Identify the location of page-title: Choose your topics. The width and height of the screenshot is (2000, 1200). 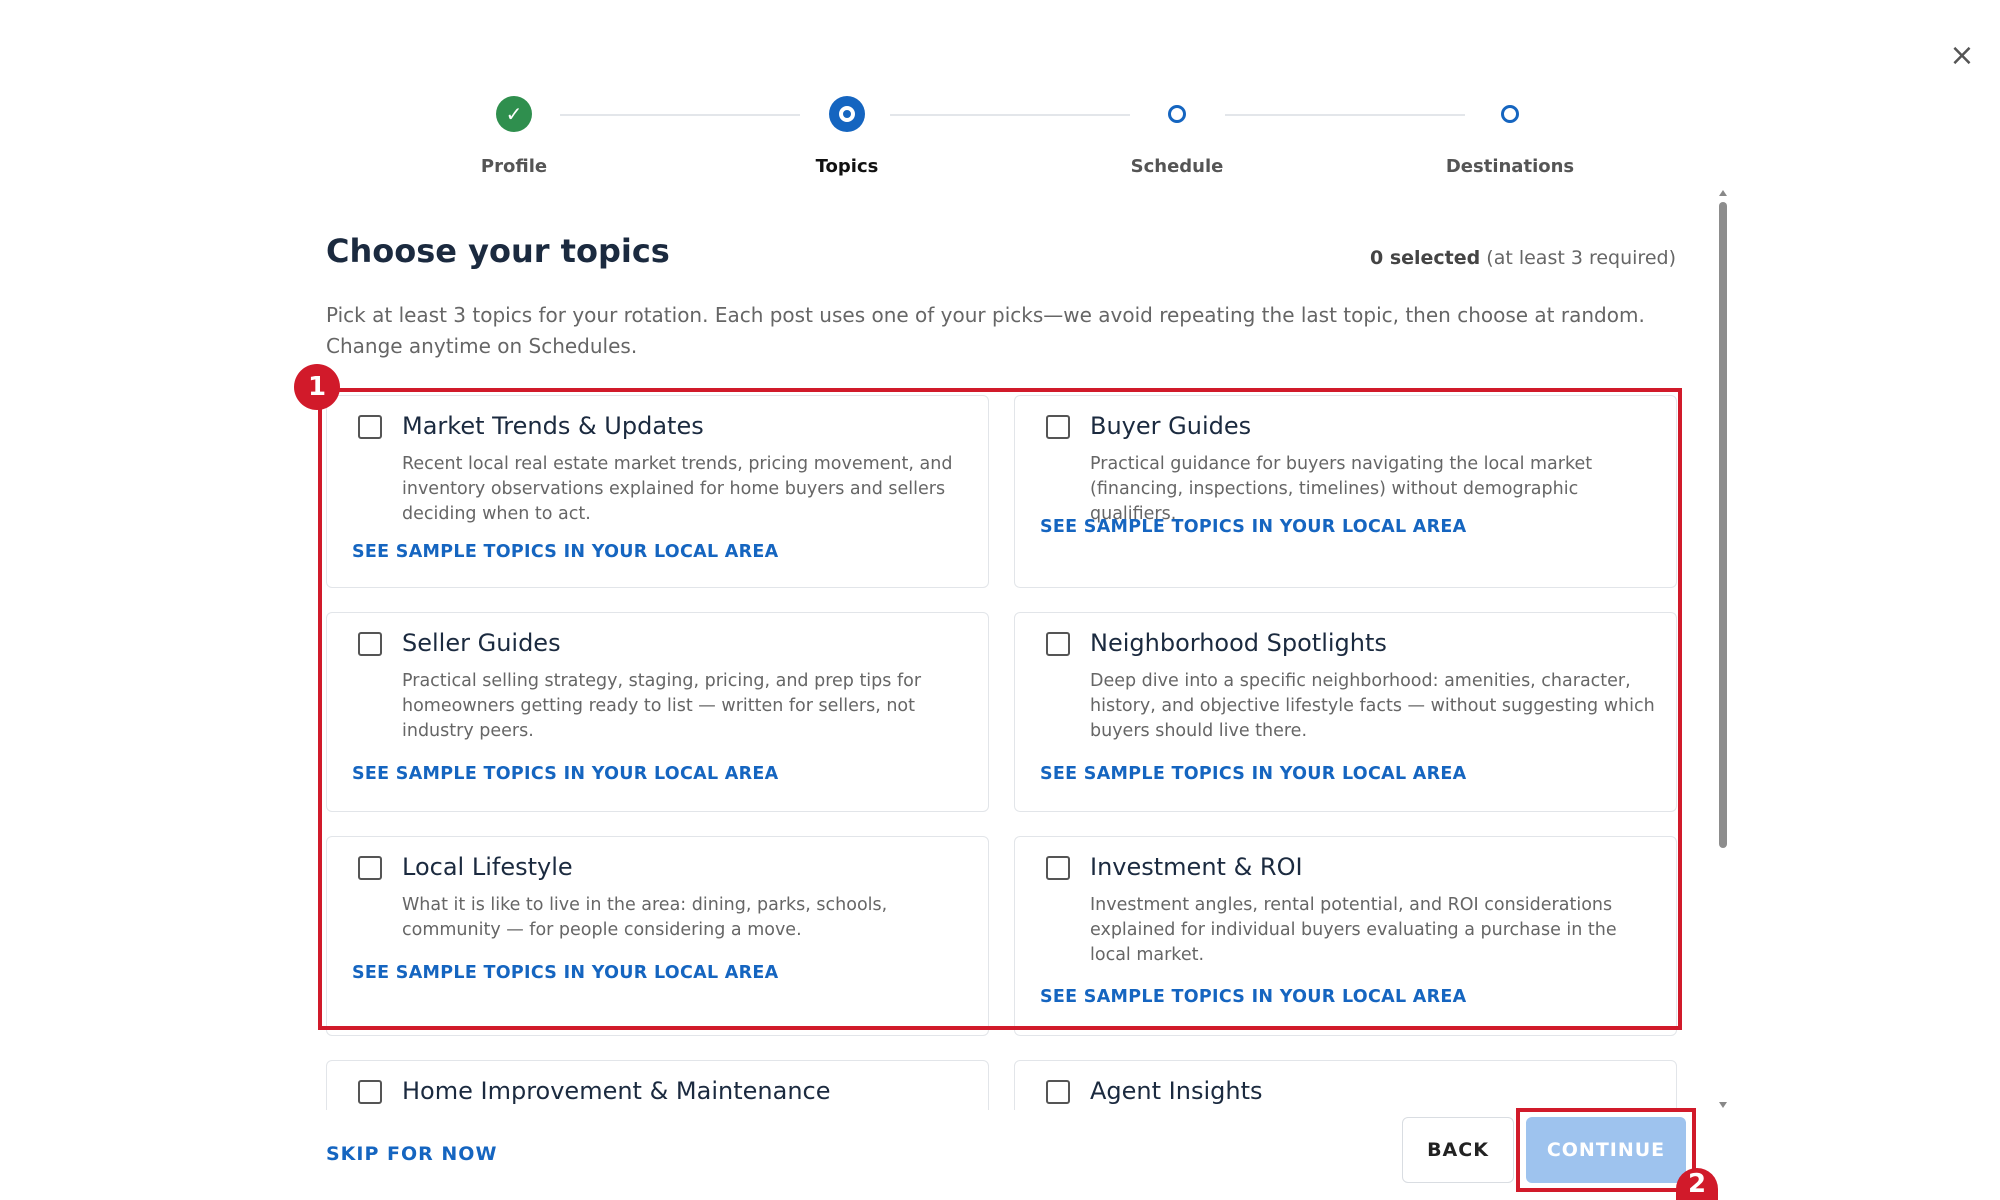
(498, 251).